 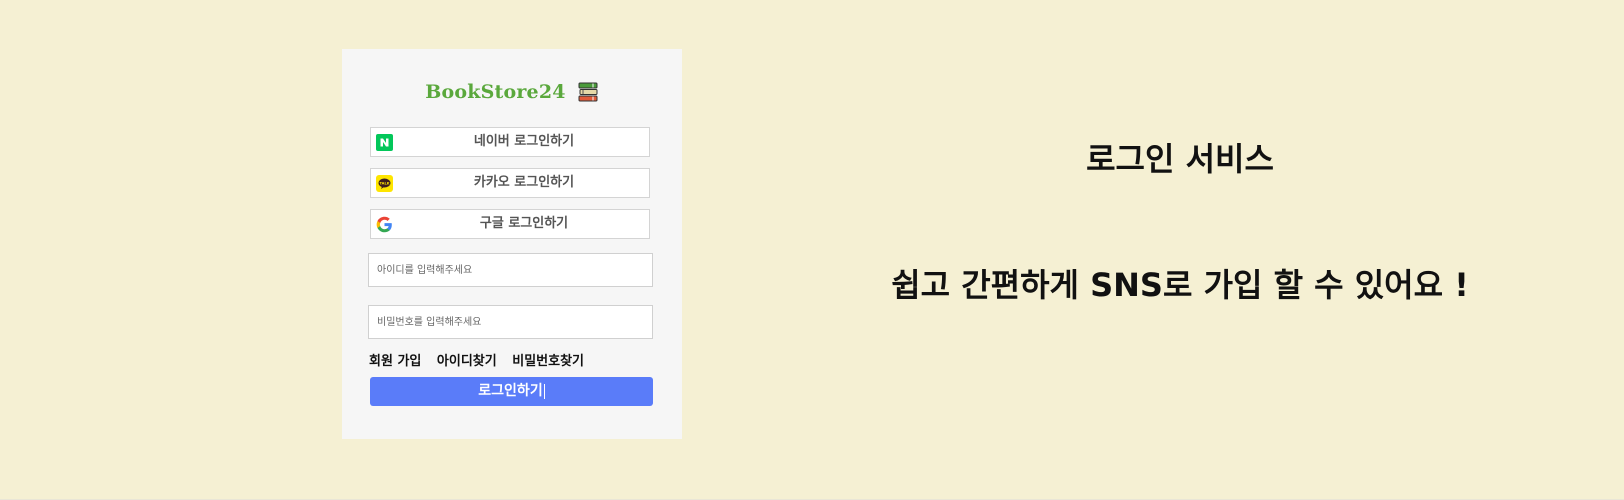 What do you see at coordinates (1180, 159) in the screenshot?
I see `promo-title: 로그인 서비스` at bounding box center [1180, 159].